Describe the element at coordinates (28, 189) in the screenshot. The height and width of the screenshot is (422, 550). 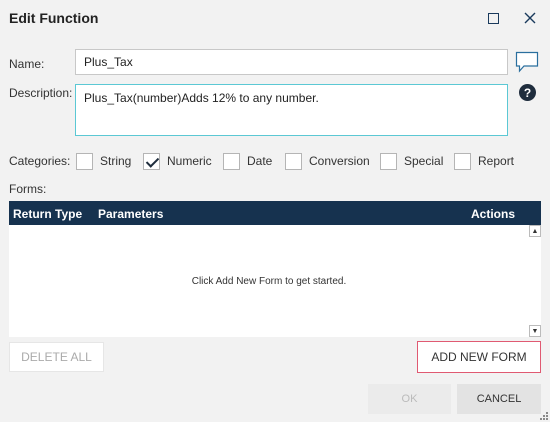
I see `forms-label: Forms:` at that location.